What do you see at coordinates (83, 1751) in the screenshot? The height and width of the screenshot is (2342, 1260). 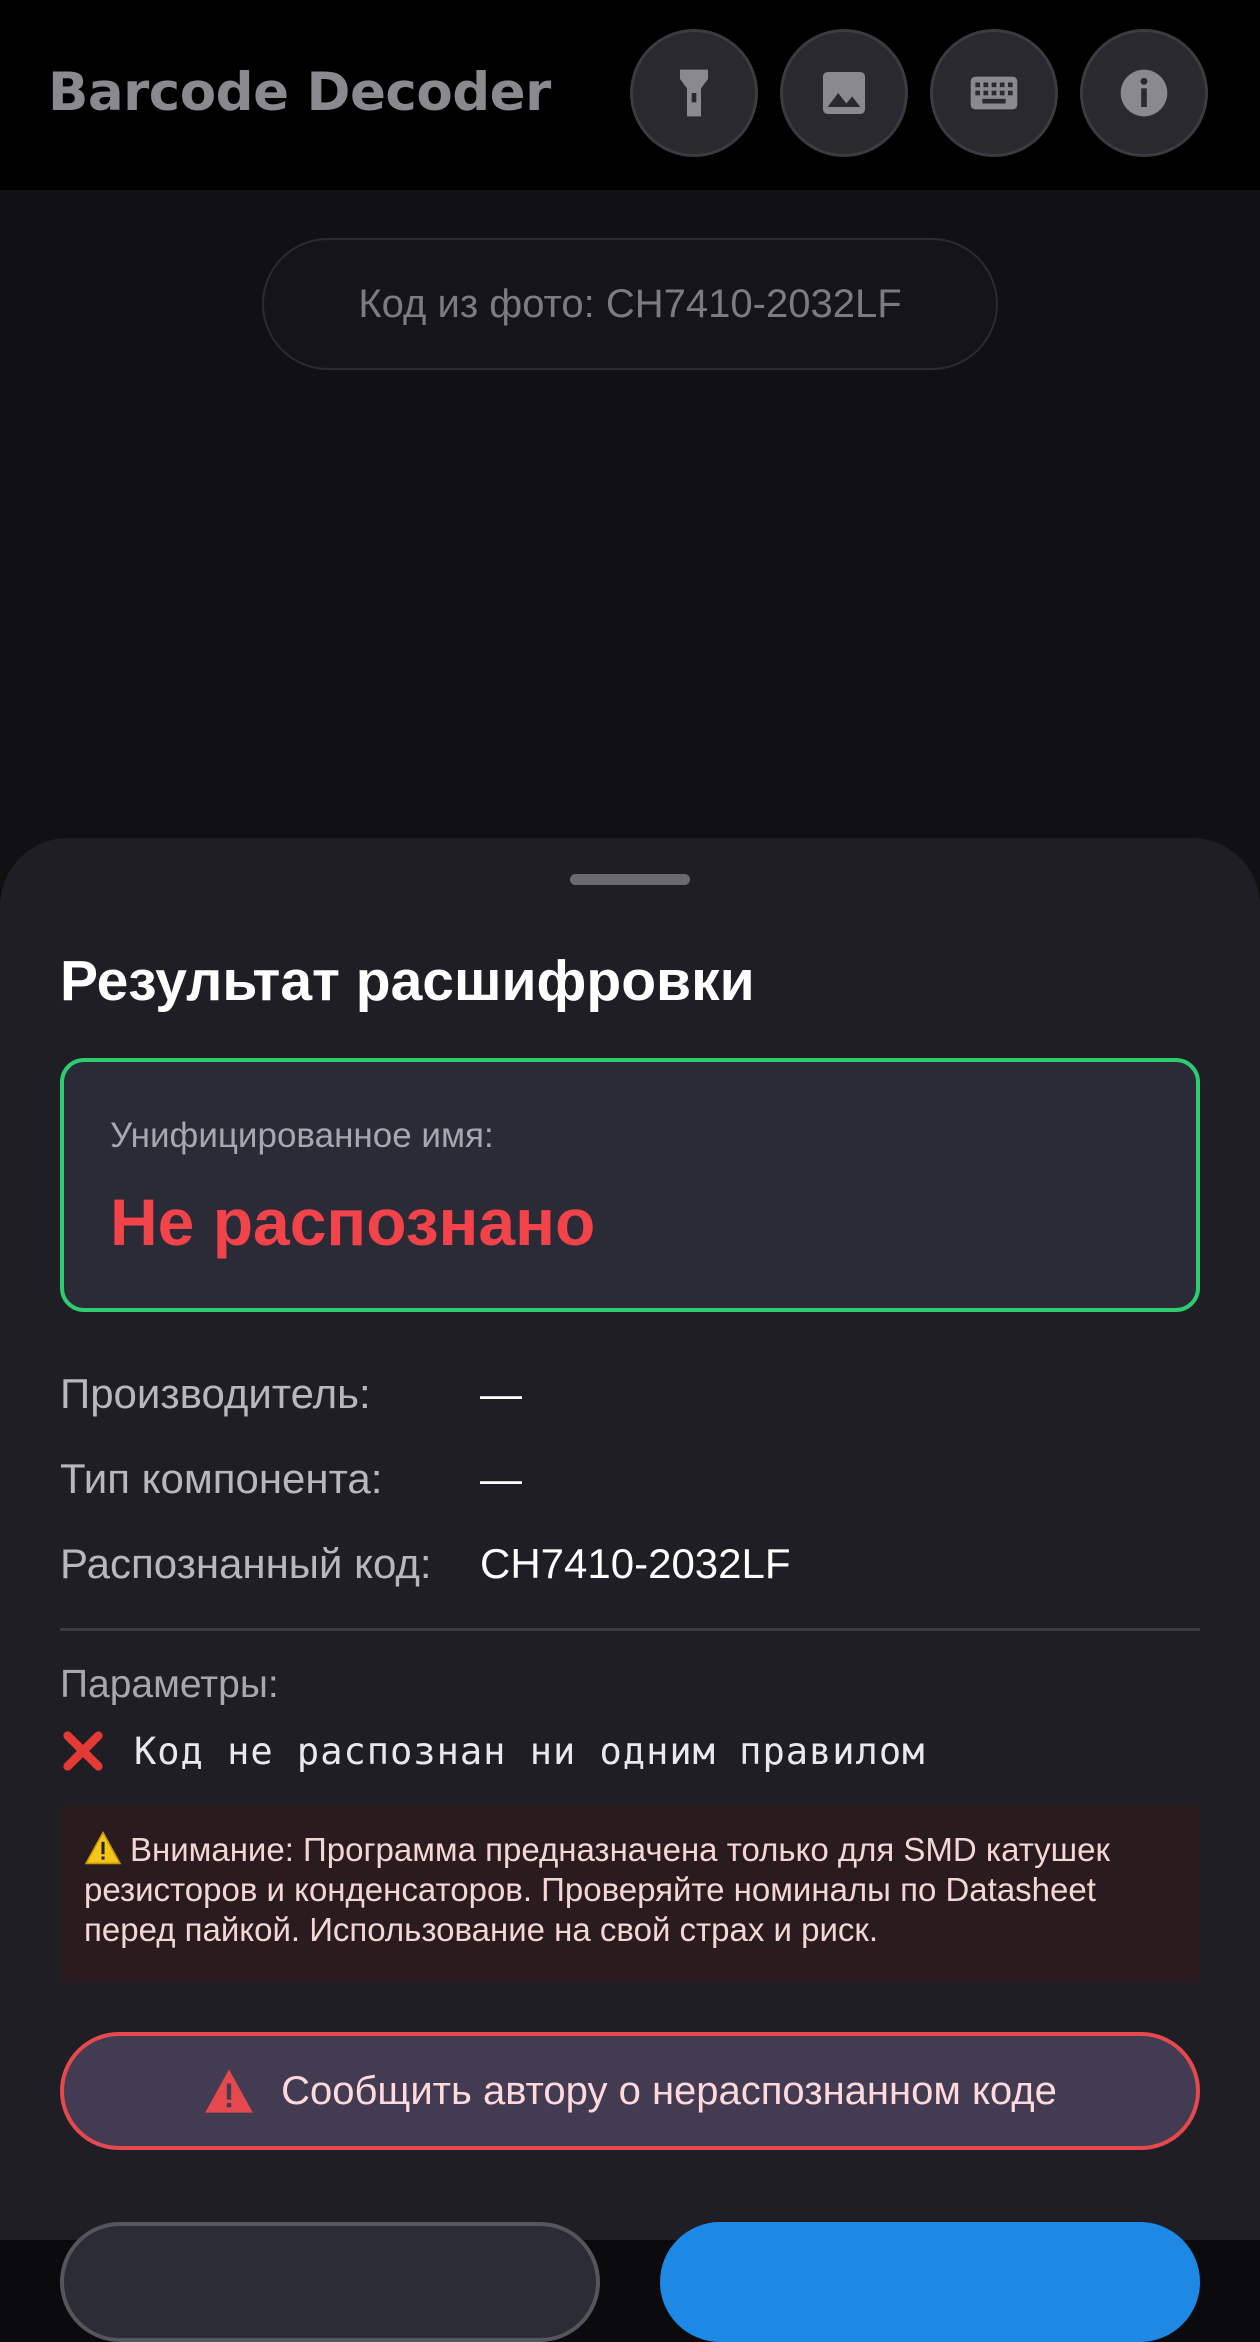 I see `cross-mark-icon` at bounding box center [83, 1751].